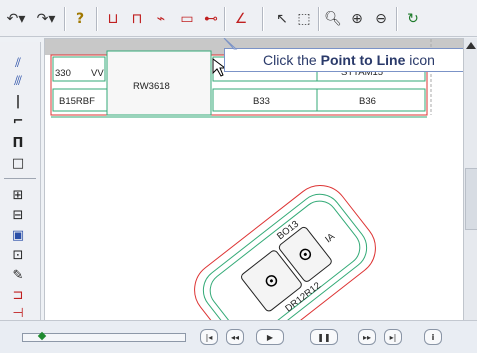 Image resolution: width=477 pixels, height=353 pixels. Describe the element at coordinates (97, 73) in the screenshot. I see `label-vv: VV` at that location.